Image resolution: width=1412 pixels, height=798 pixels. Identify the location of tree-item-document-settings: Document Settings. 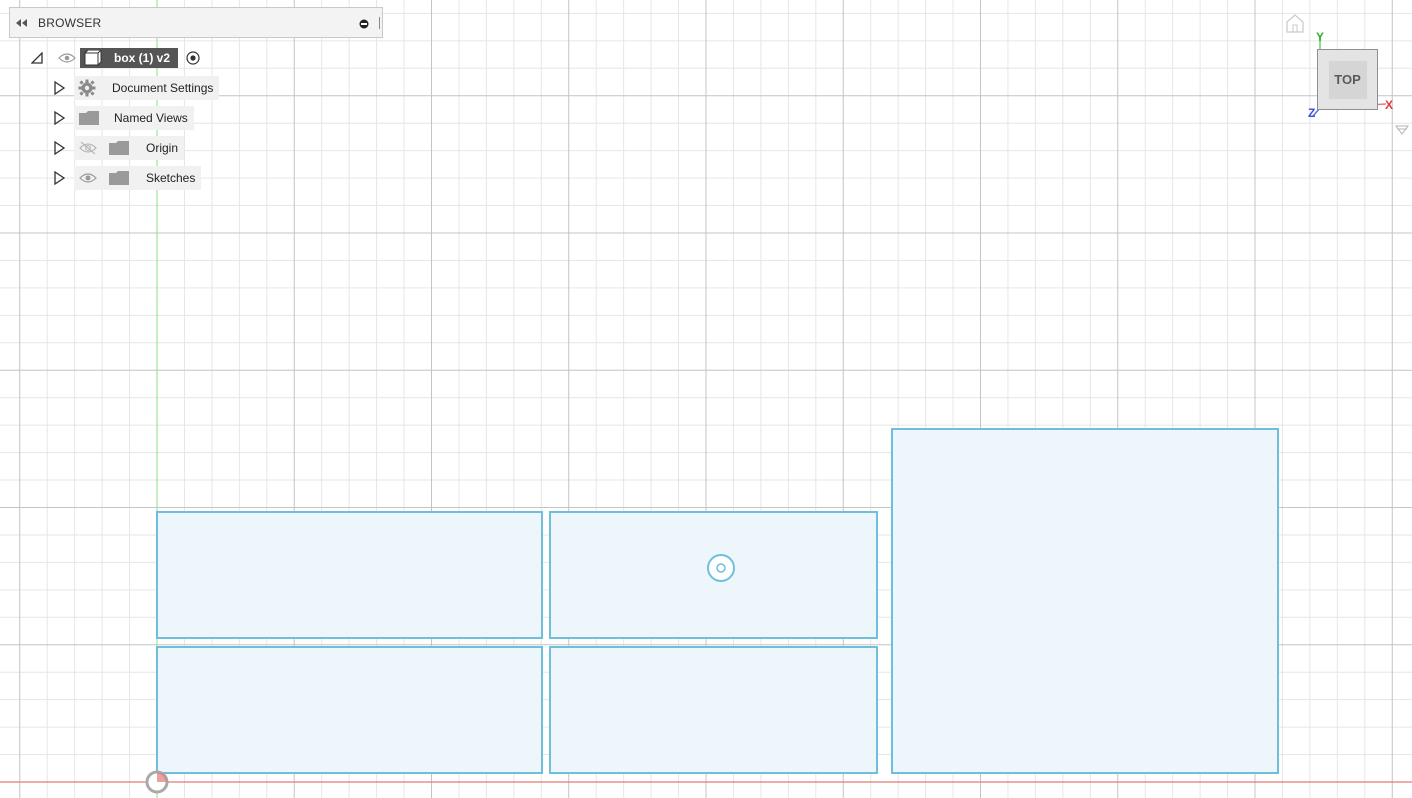
(136, 88).